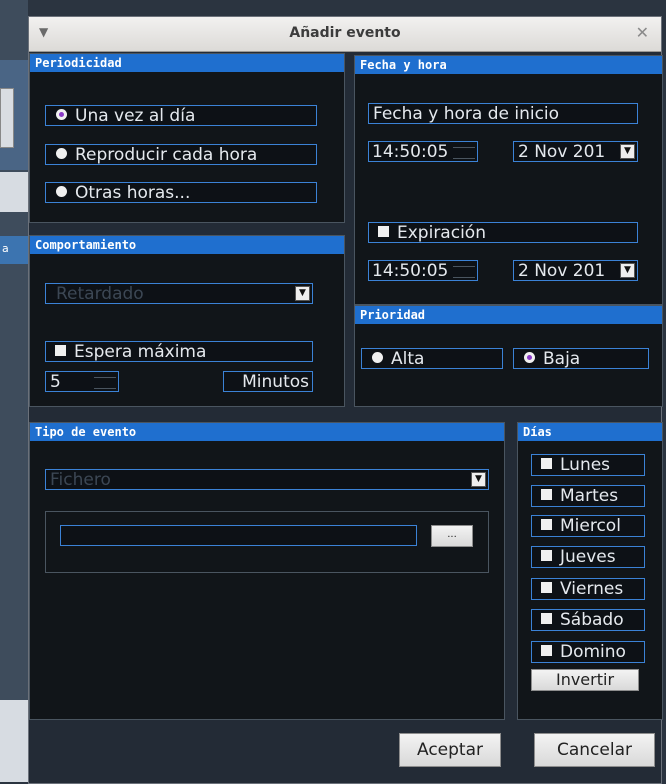 This screenshot has width=666, height=784. Describe the element at coordinates (590, 432) in the screenshot. I see `days-header: Días` at that location.